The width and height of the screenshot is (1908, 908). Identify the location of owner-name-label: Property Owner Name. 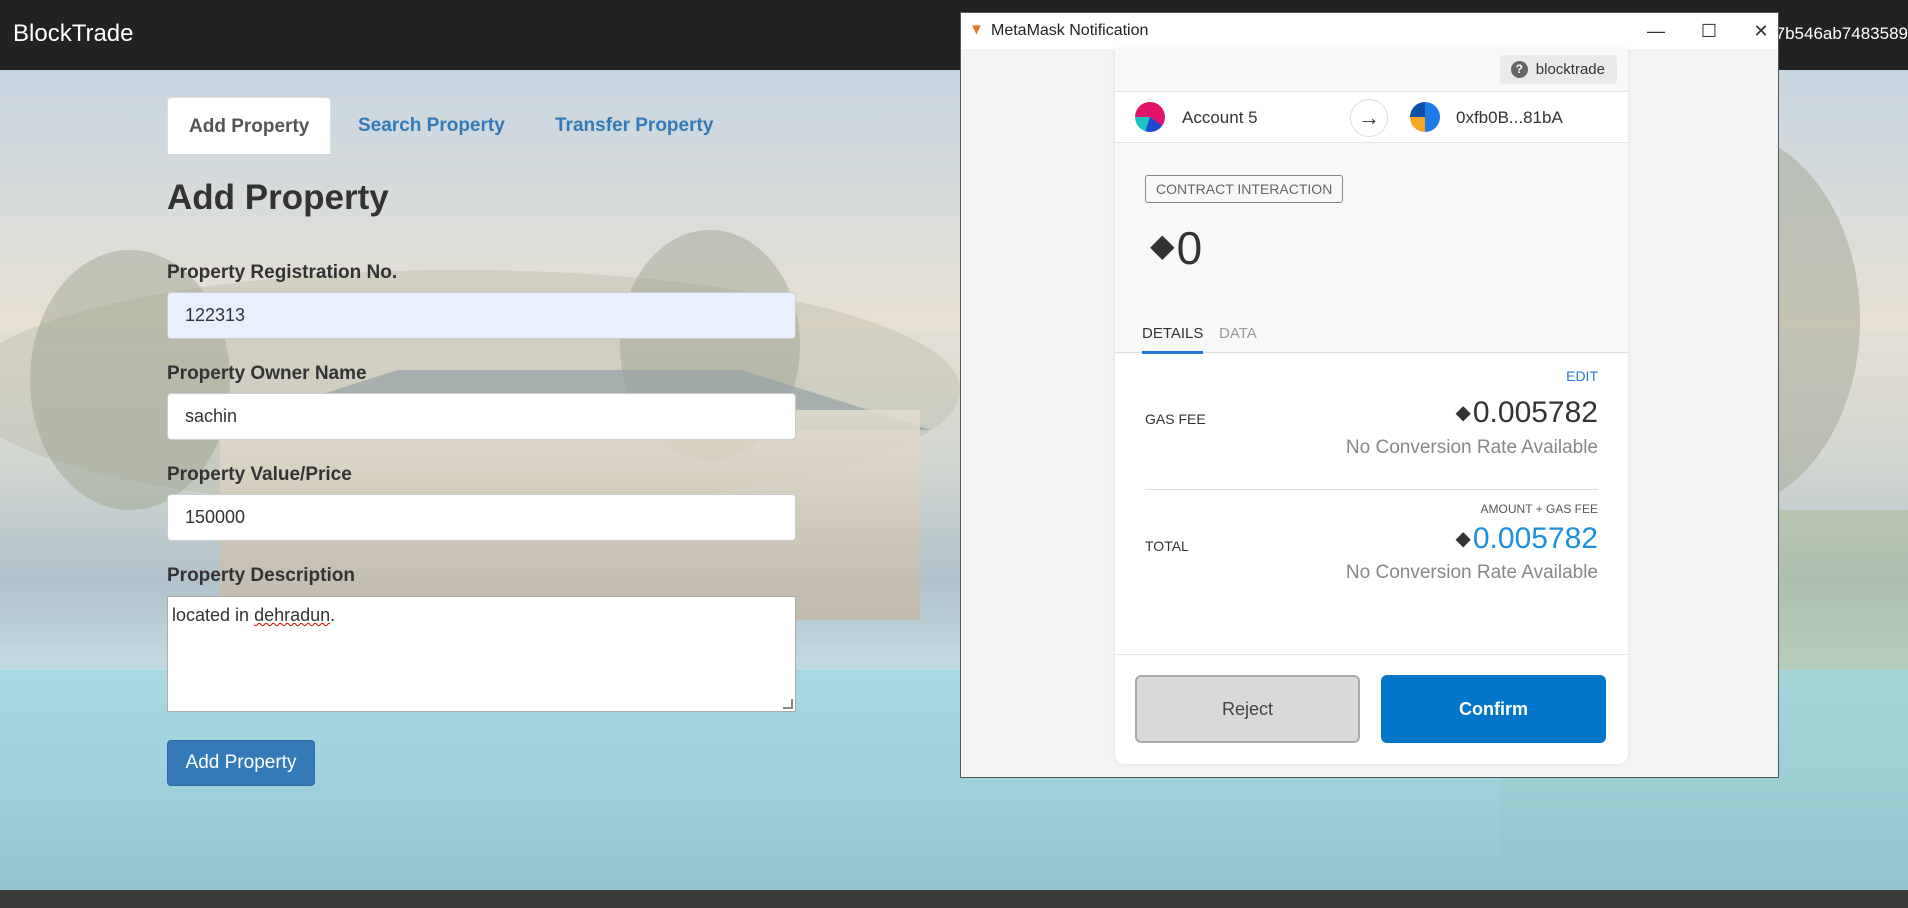
(267, 373).